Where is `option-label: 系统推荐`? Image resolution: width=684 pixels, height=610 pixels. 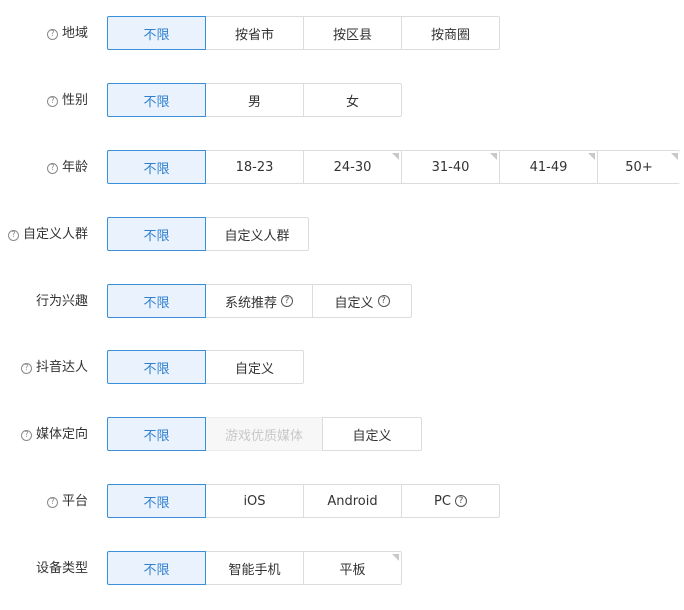
option-label: 系统推荐 is located at coordinates (250, 303).